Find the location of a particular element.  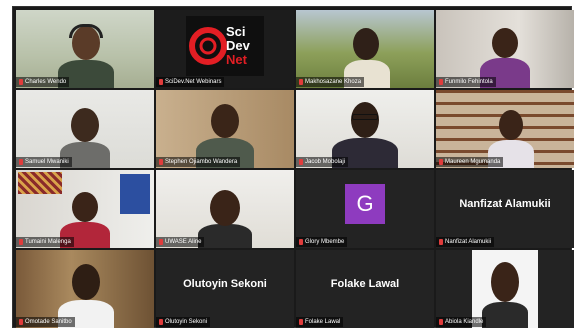

participant-name-label: Olutoyin Sekoni is located at coordinates (183, 322).